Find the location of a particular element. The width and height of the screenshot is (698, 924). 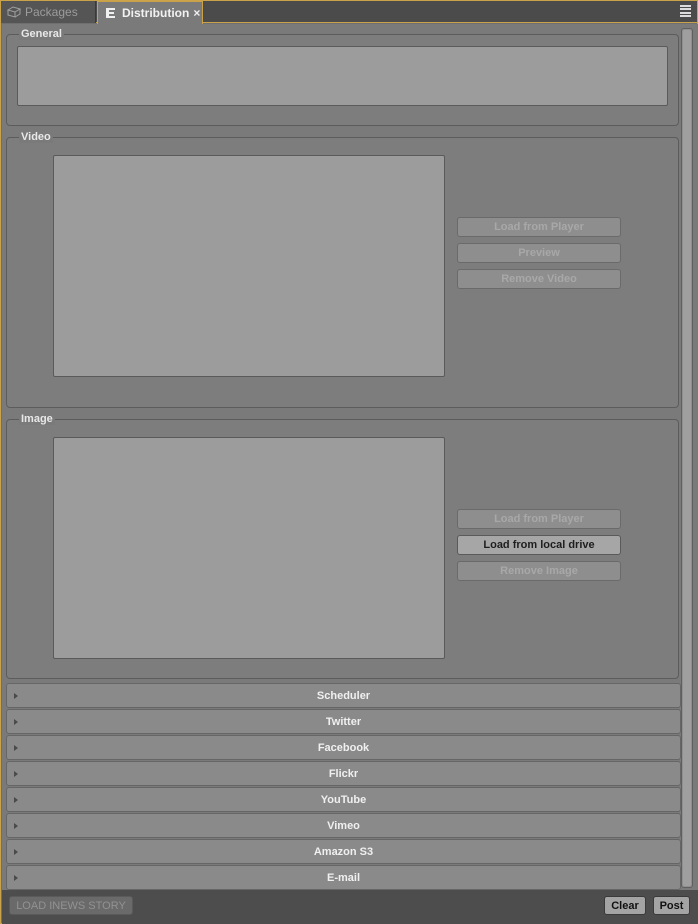

tab-packages: Packages is located at coordinates (48, 12).